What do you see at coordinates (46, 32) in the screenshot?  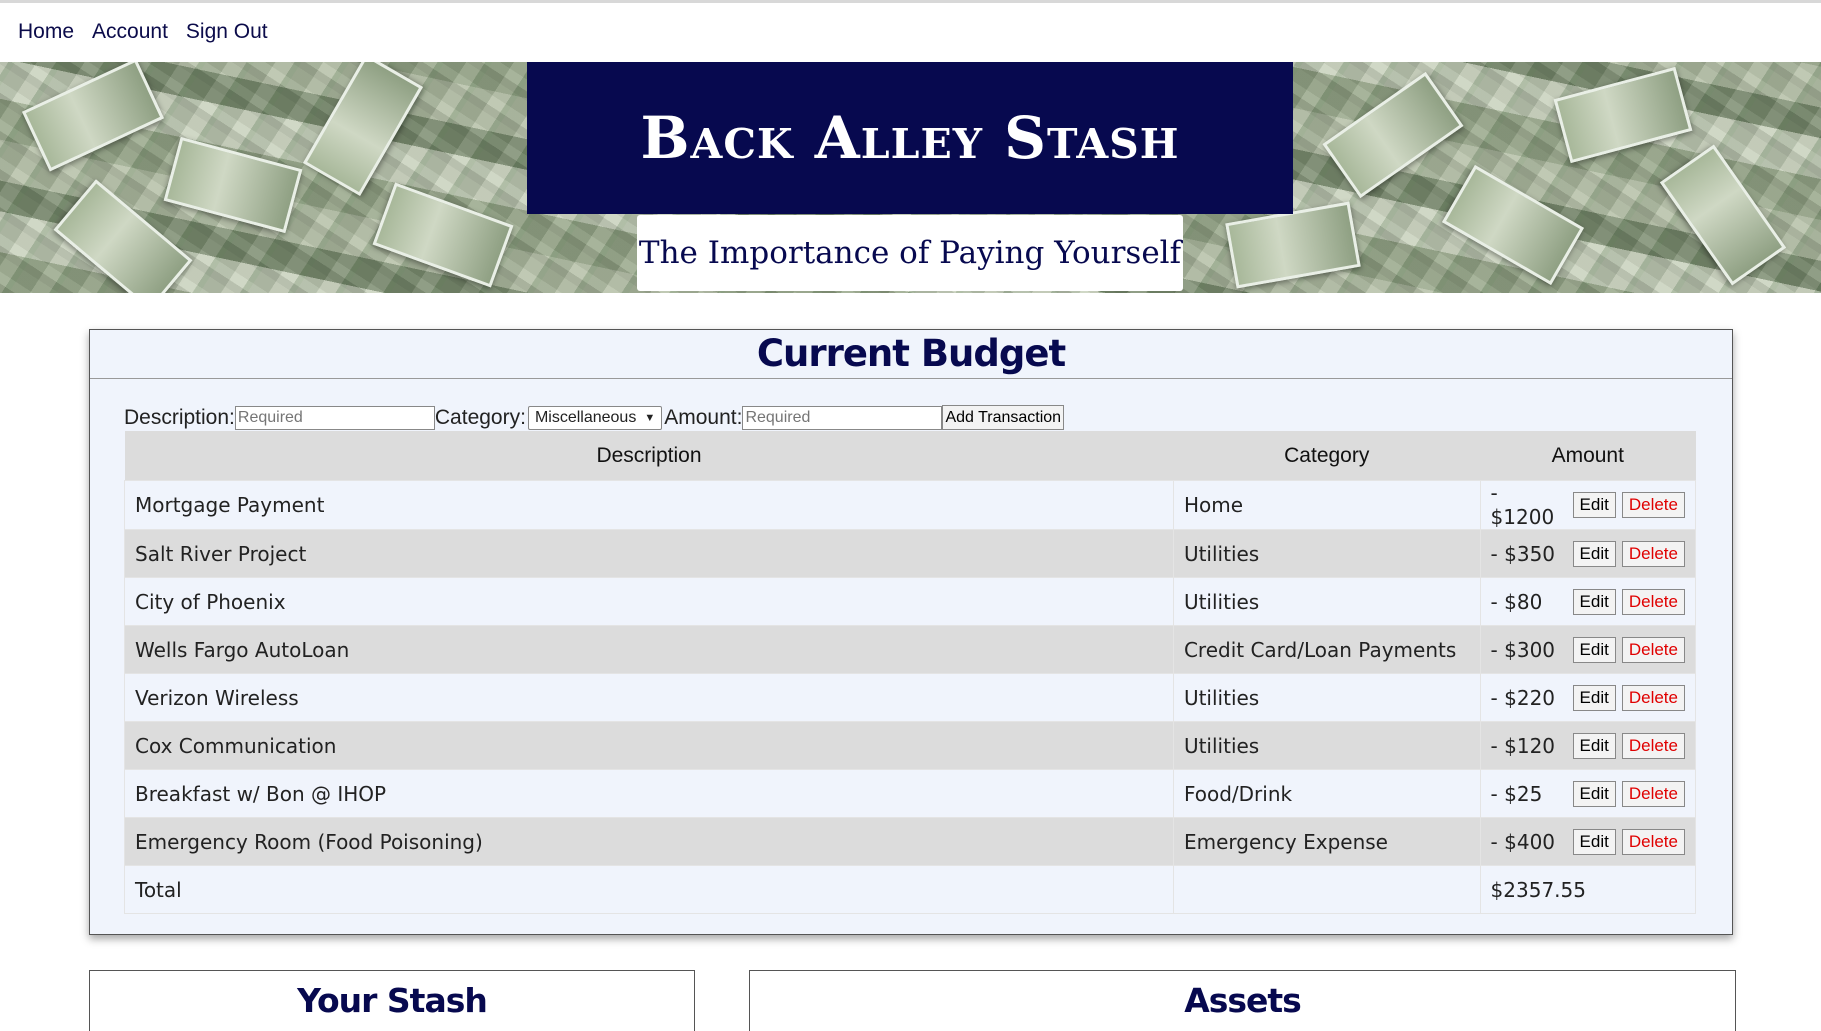 I see `nav-home-link: Home` at bounding box center [46, 32].